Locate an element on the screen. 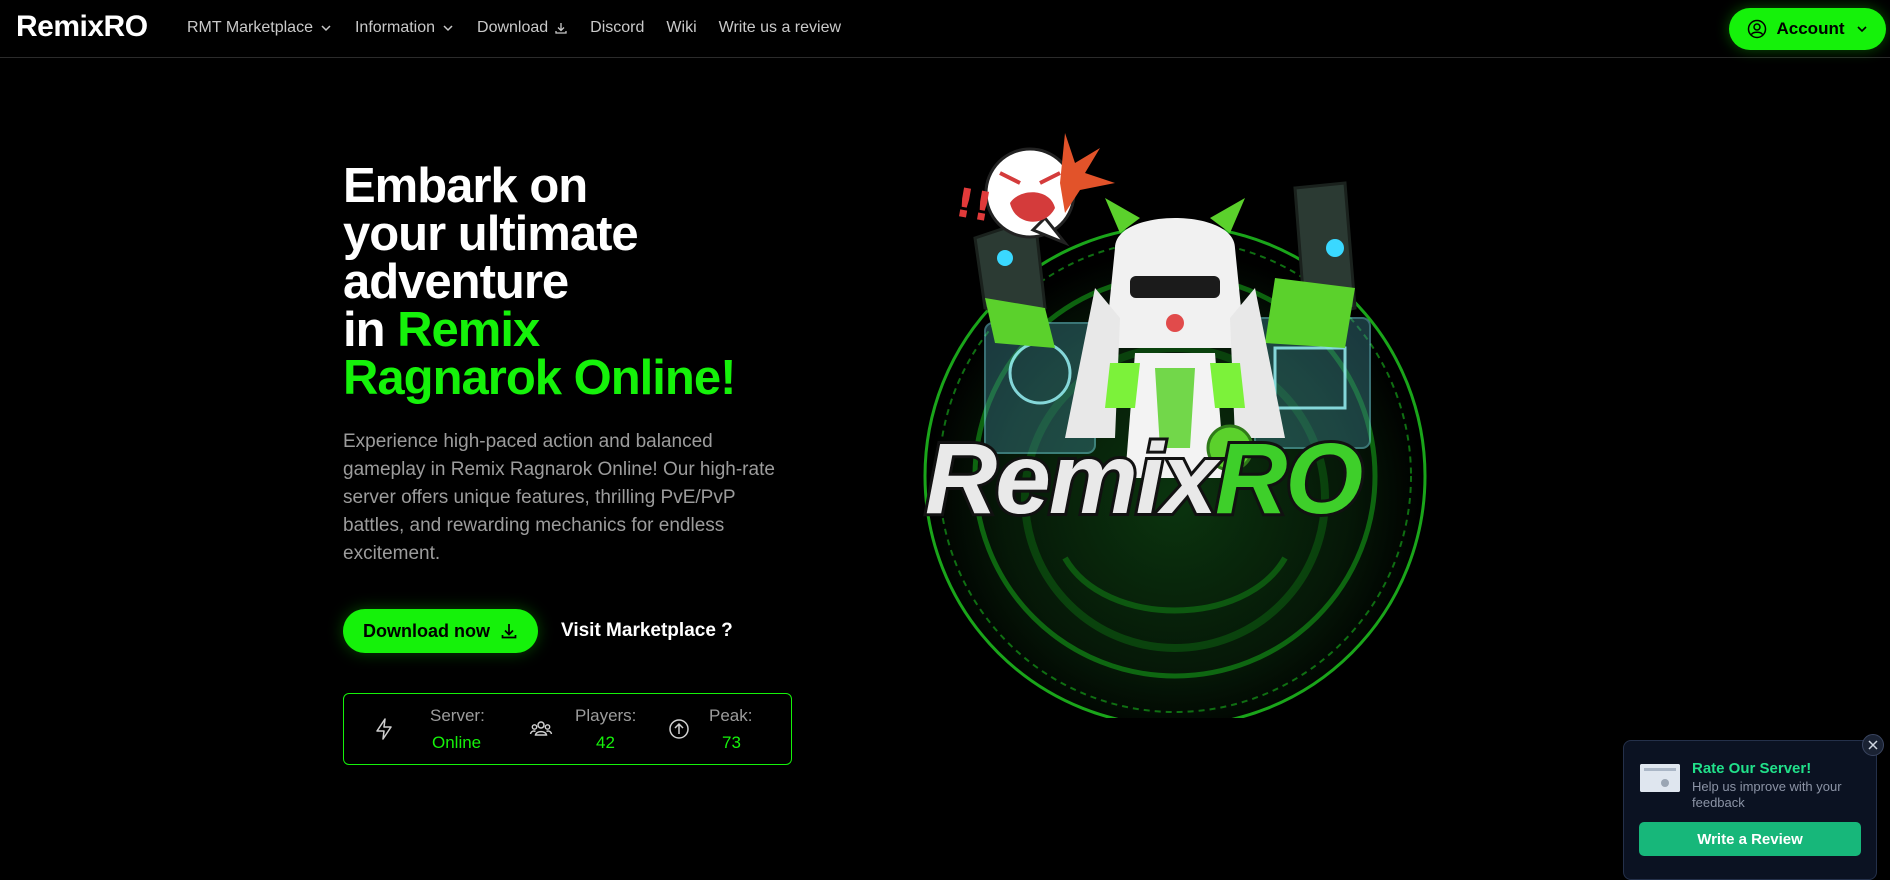  account-label: Account is located at coordinates (1810, 28).